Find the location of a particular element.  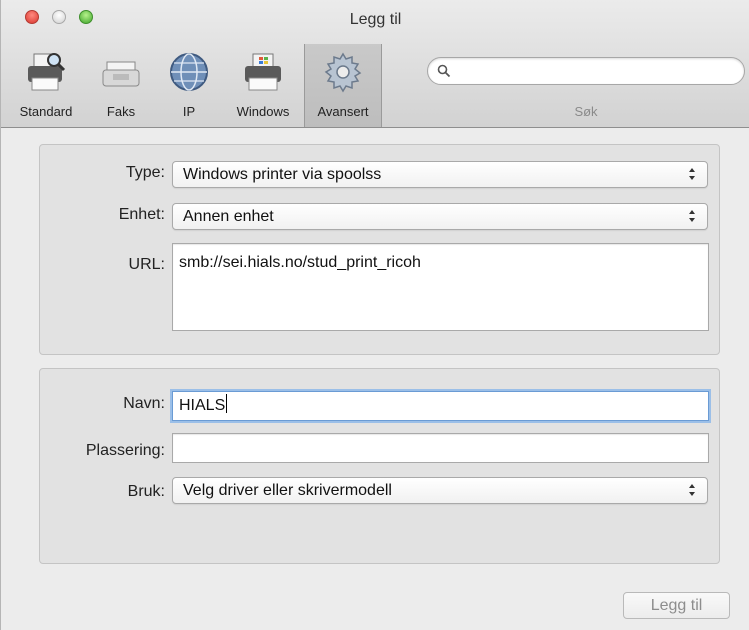

name-field: HIALS is located at coordinates (440, 406).